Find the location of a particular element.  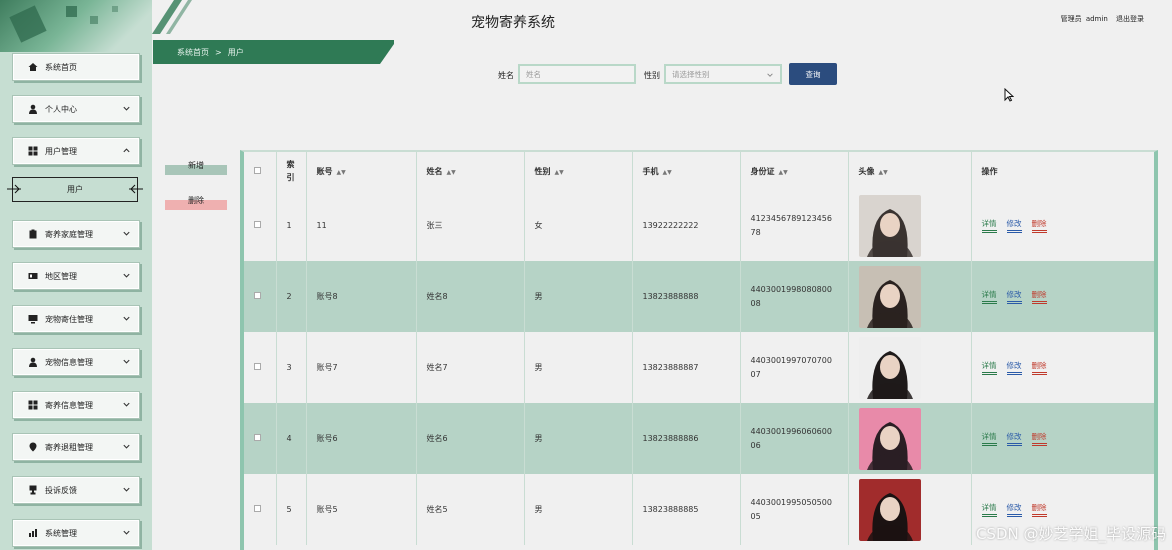

cell-account: 账号7 is located at coordinates (361, 367).